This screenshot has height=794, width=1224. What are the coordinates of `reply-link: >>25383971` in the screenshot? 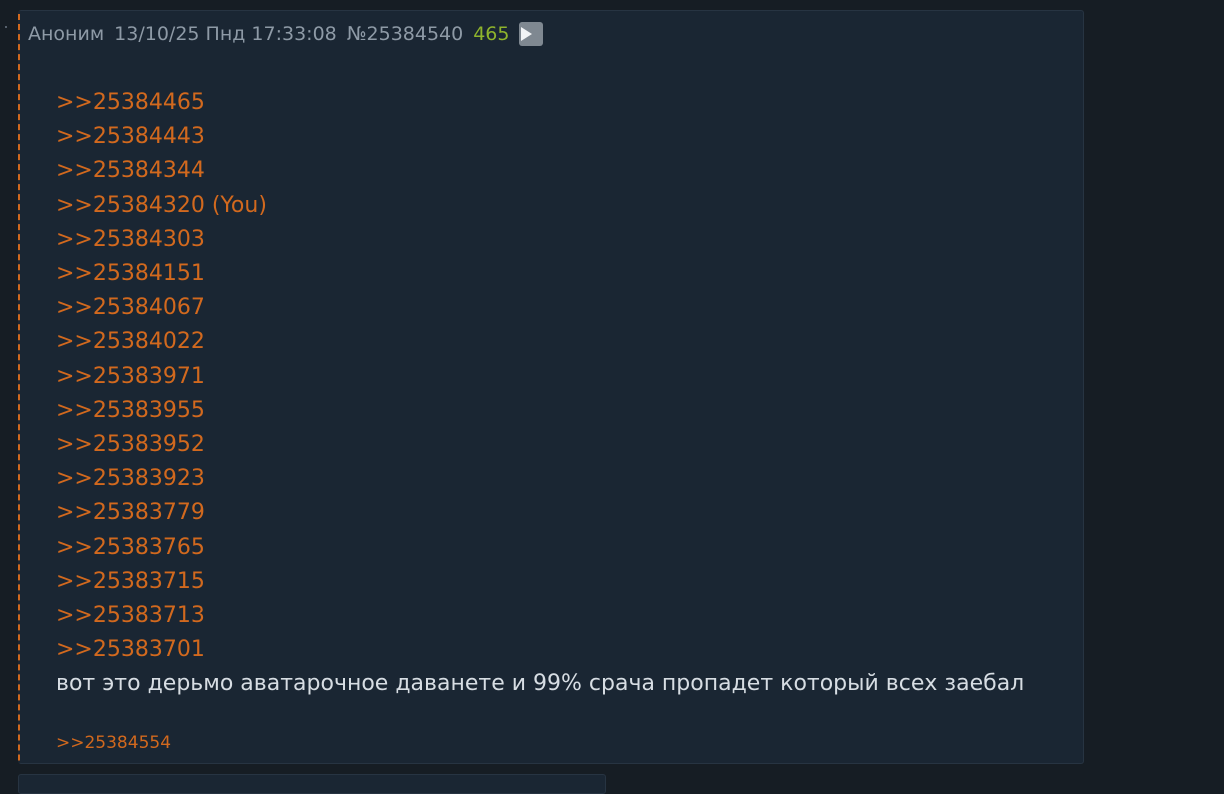 It's located at (161, 377).